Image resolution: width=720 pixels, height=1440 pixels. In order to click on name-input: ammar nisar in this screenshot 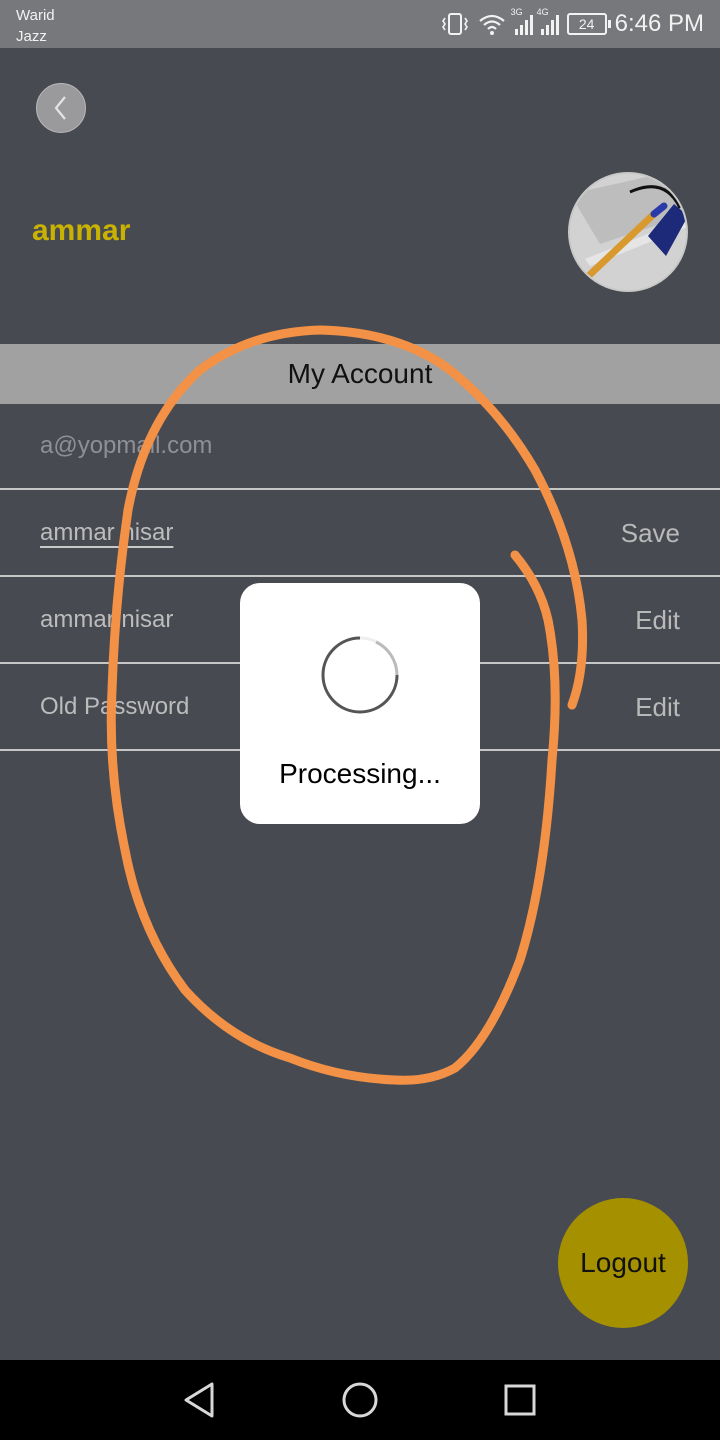, I will do `click(106, 533)`.